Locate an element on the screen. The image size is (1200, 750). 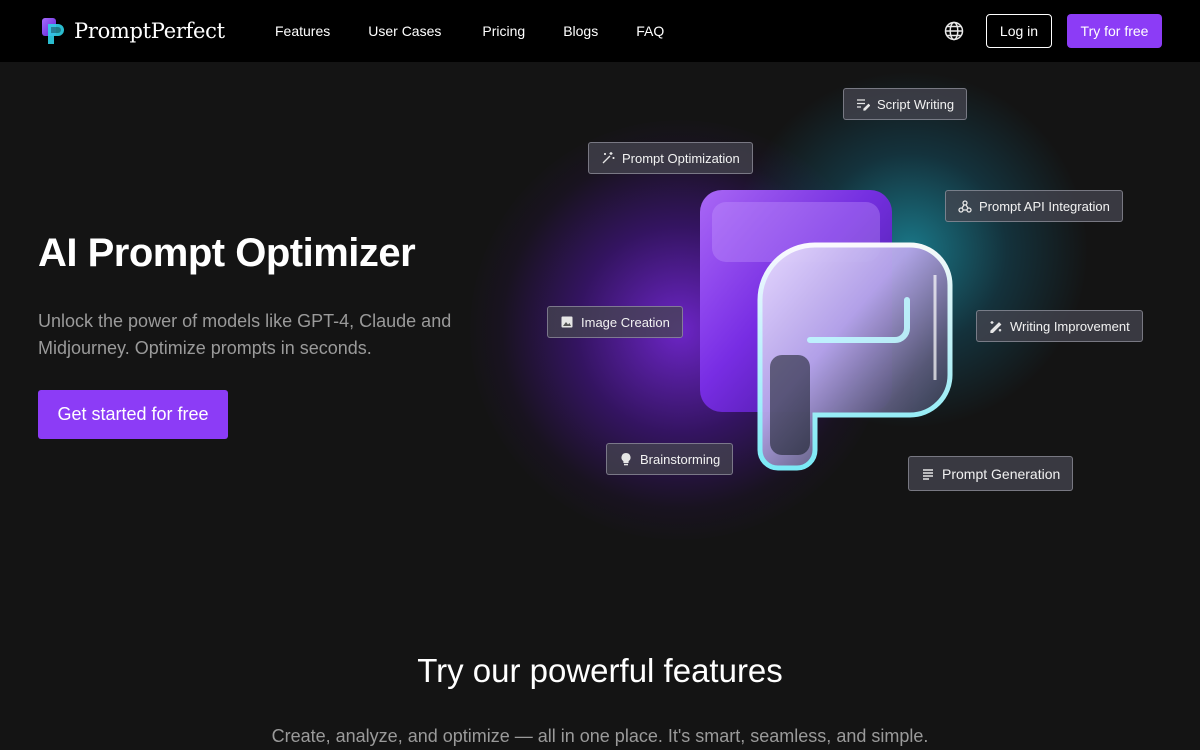
chip-brainstorming: Brainstorming is located at coordinates (670, 459).